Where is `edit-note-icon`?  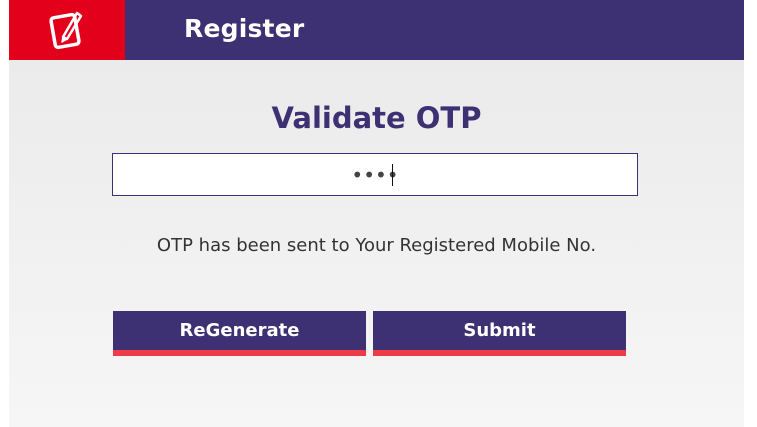
edit-note-icon is located at coordinates (66, 30).